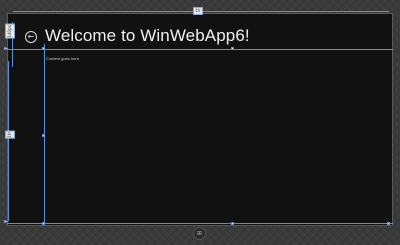  Describe the element at coordinates (198, 11) in the screenshot. I see `top-measure-label: 1fr` at that location.